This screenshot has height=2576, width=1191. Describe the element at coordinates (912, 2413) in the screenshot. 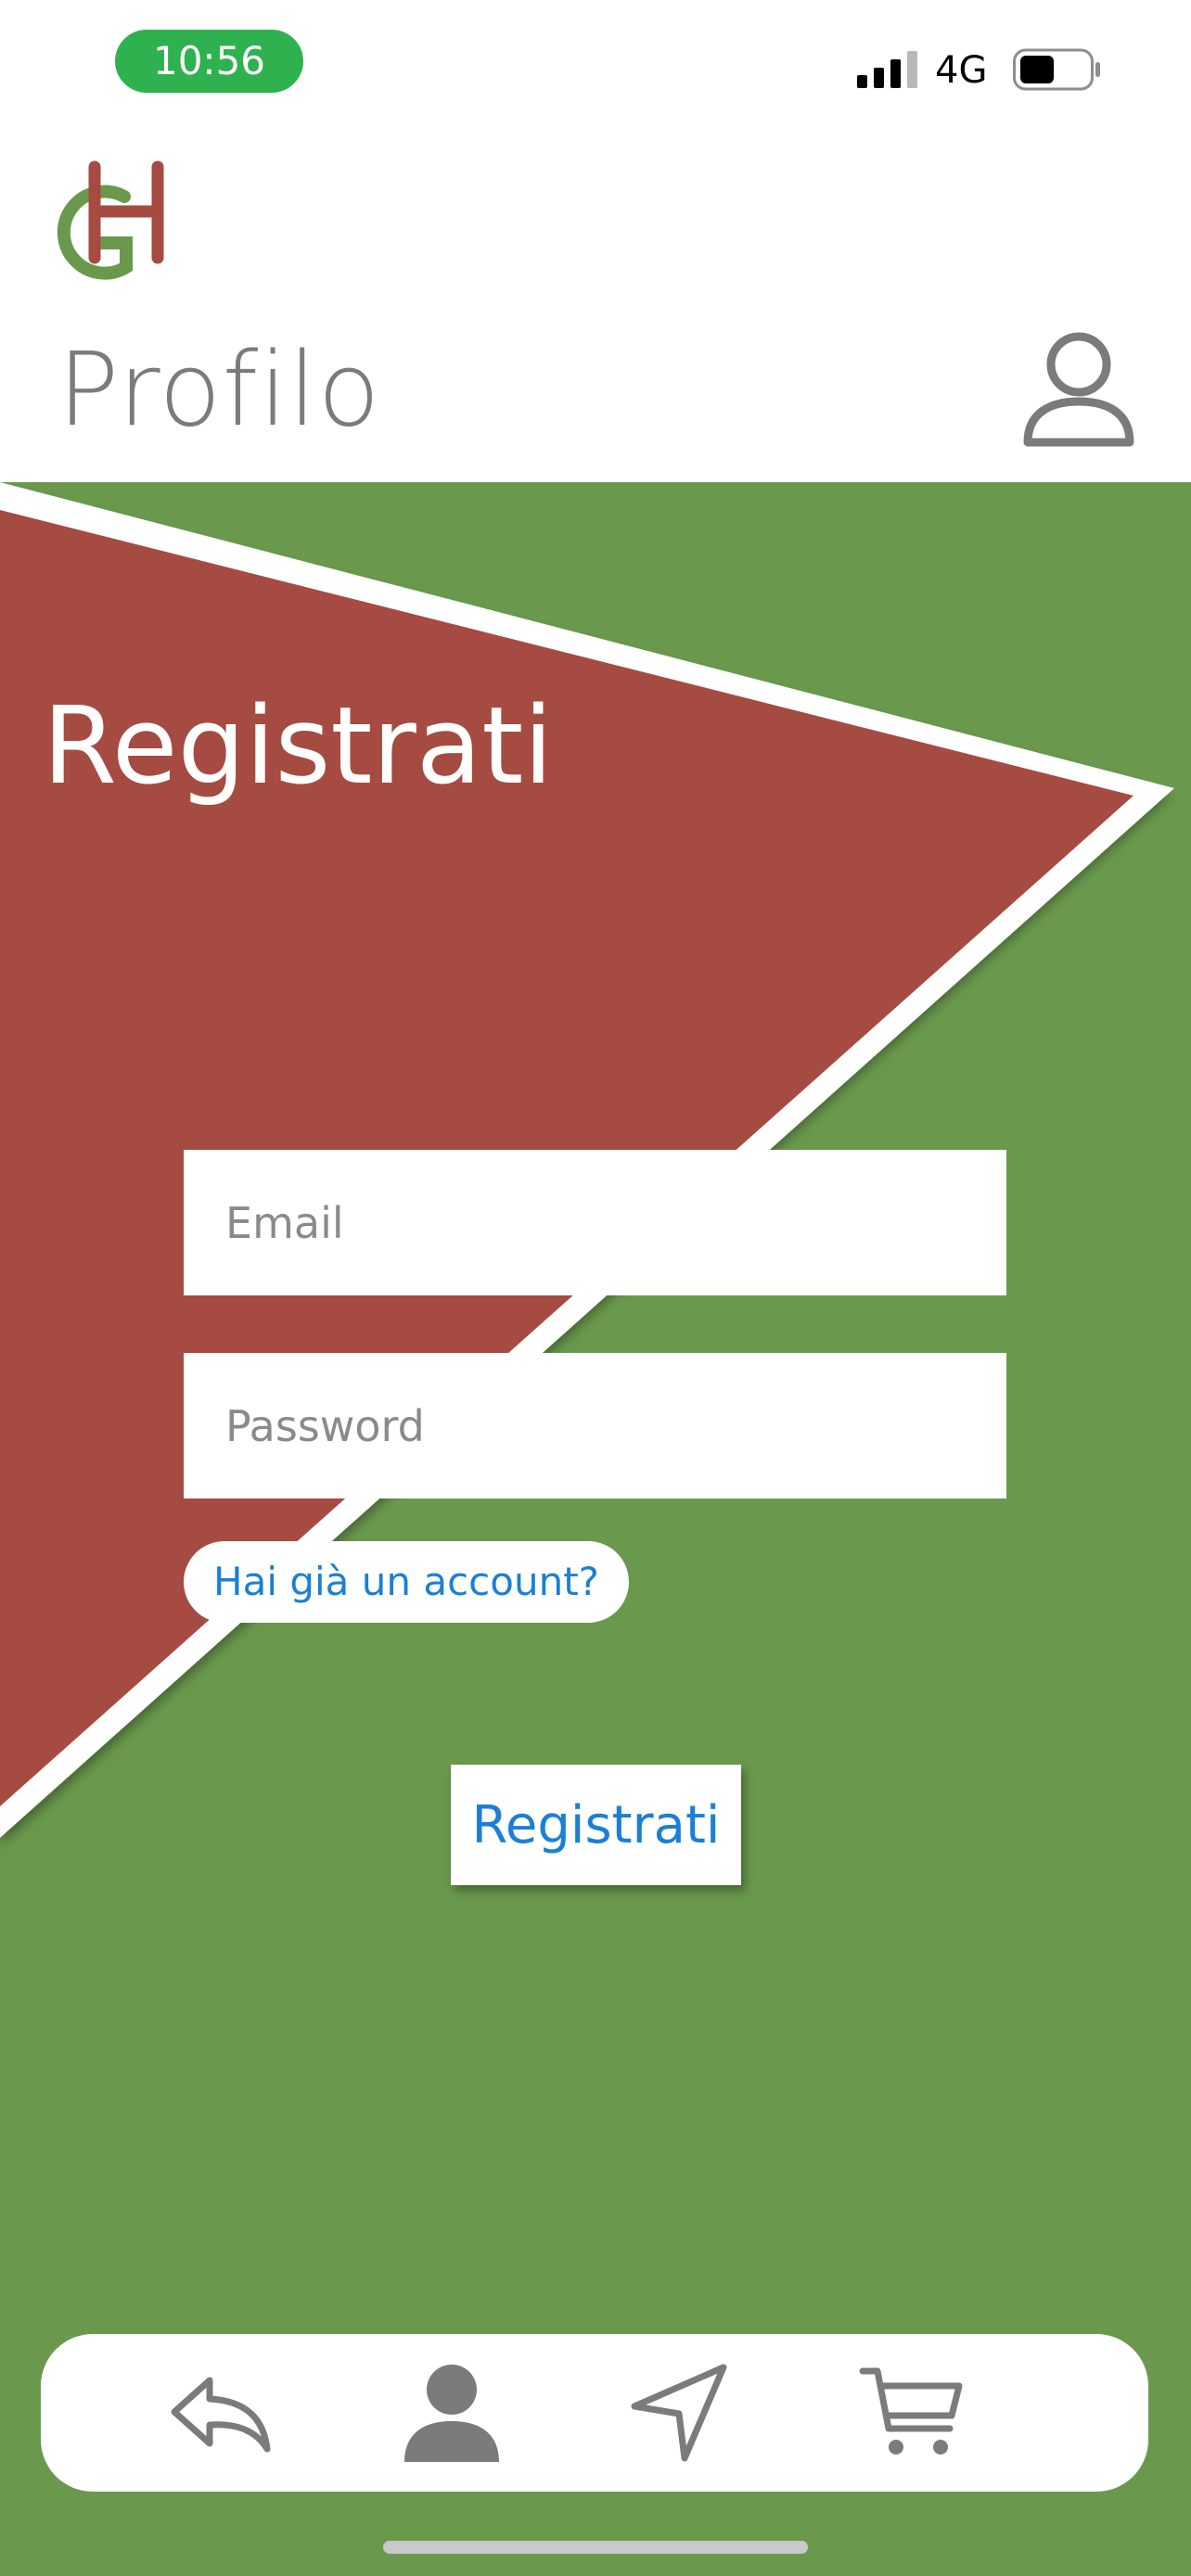

I see `shopping-cart-icon` at that location.